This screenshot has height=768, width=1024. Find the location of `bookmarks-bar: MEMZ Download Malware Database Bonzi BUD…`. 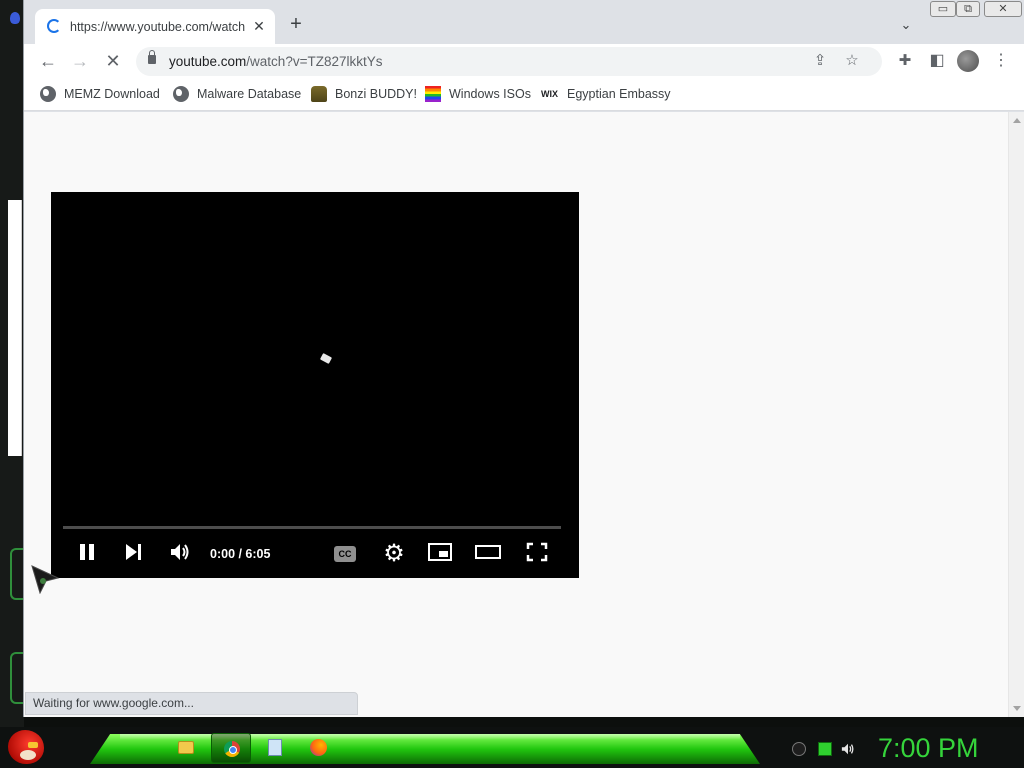

bookmarks-bar: MEMZ Download Malware Database Bonzi BUD… is located at coordinates (524, 94).